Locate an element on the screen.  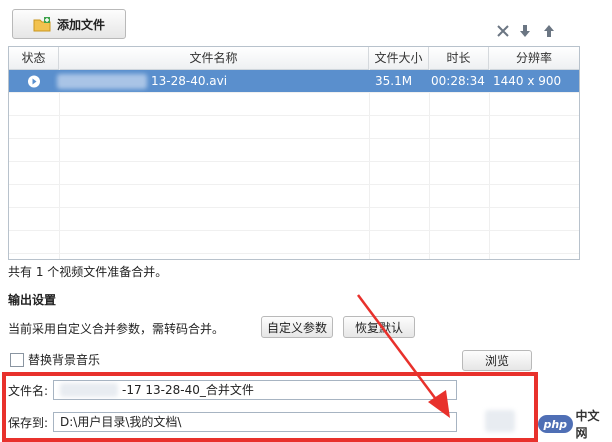
arrow-down-icon is located at coordinates (525, 31).